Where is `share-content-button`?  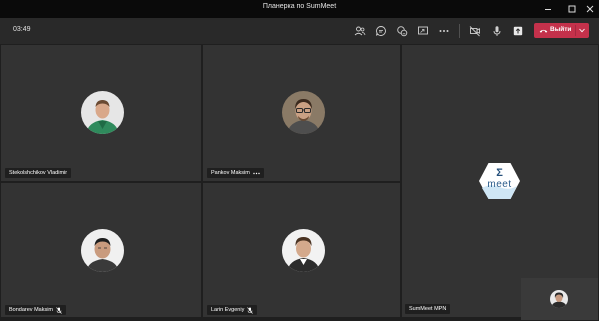 share-content-button is located at coordinates (518, 31).